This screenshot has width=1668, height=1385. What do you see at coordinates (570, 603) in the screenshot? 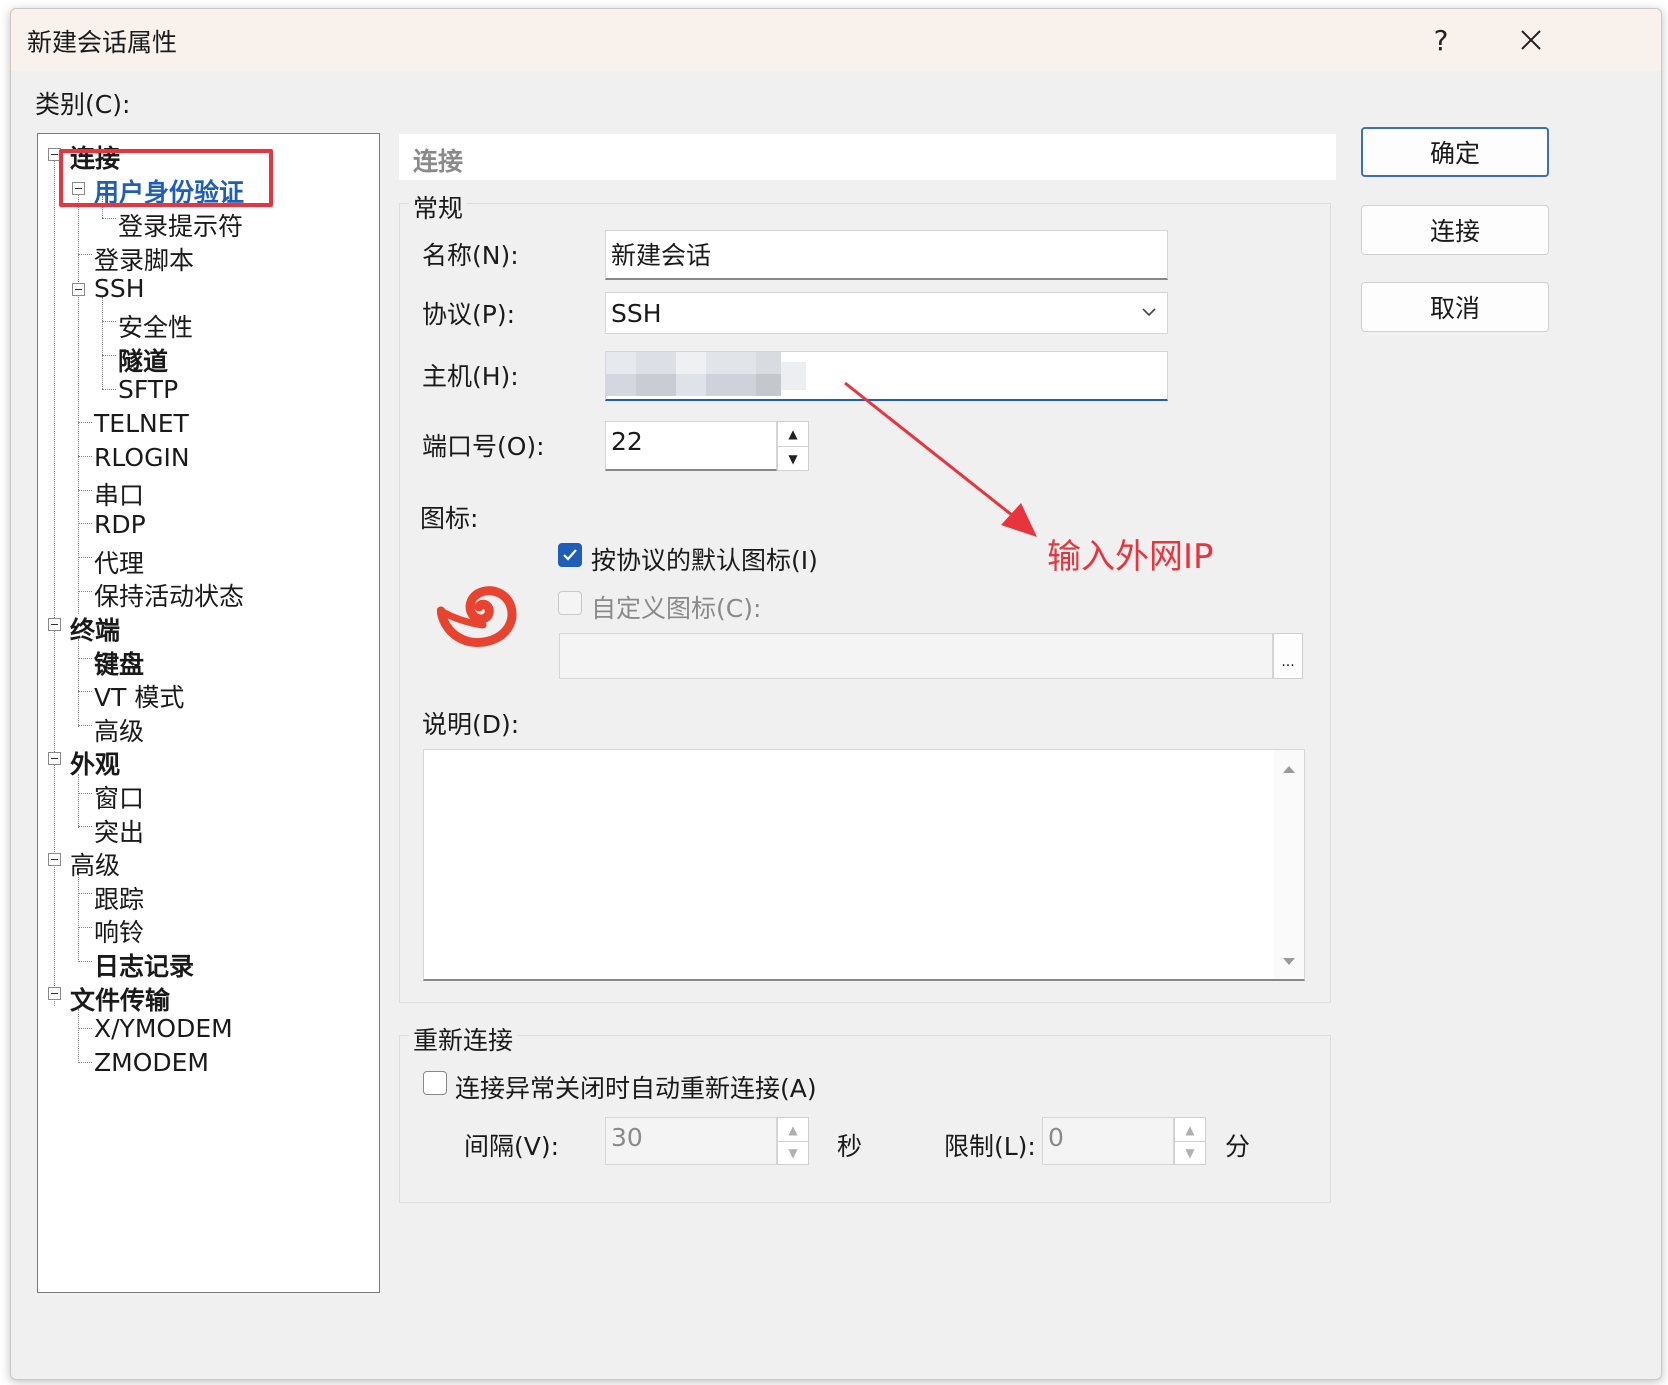
I see `custom-icon-checkbox` at bounding box center [570, 603].